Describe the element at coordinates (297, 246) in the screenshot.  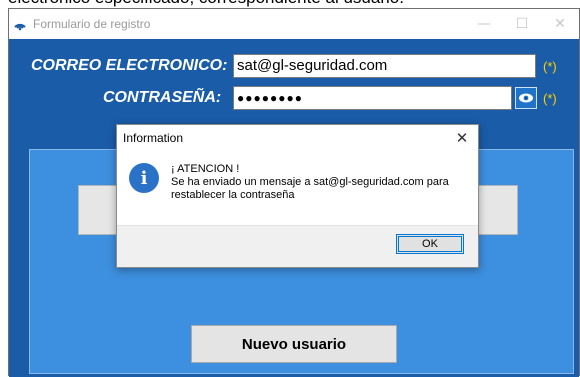
I see `dialog-footer: OK` at that location.